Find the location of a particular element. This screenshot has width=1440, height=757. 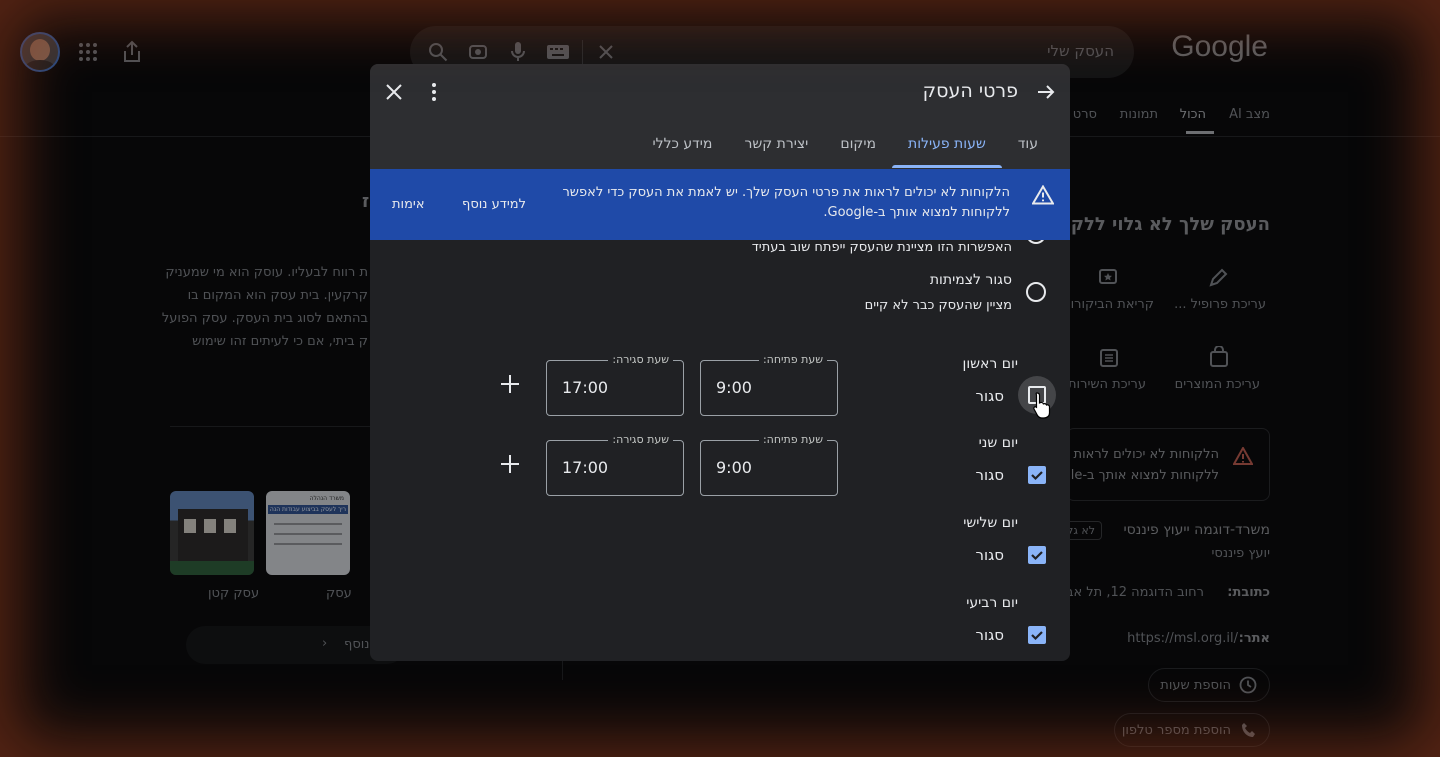

closed-checkbox-monday is located at coordinates (1037, 475).